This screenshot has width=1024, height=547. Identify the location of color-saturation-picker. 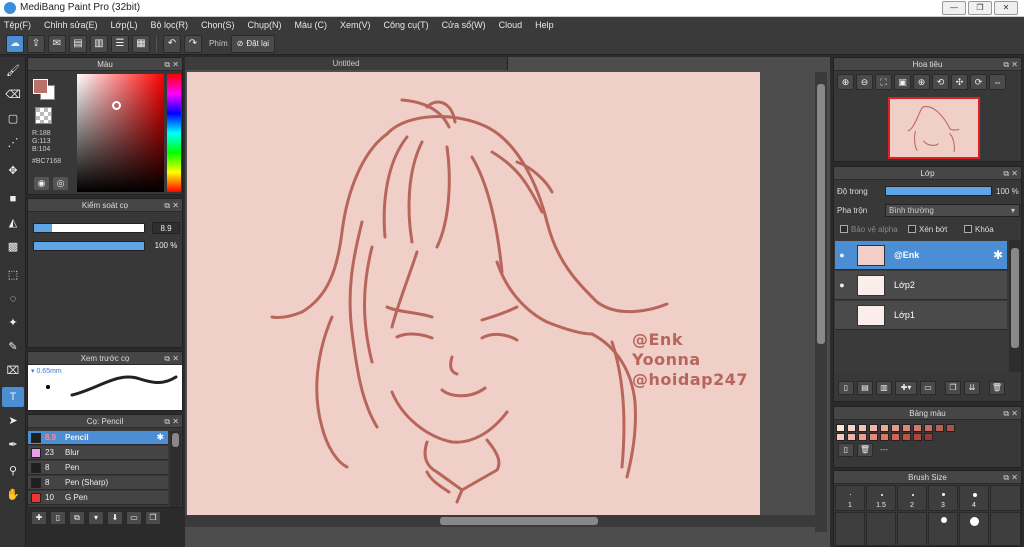
(120, 133).